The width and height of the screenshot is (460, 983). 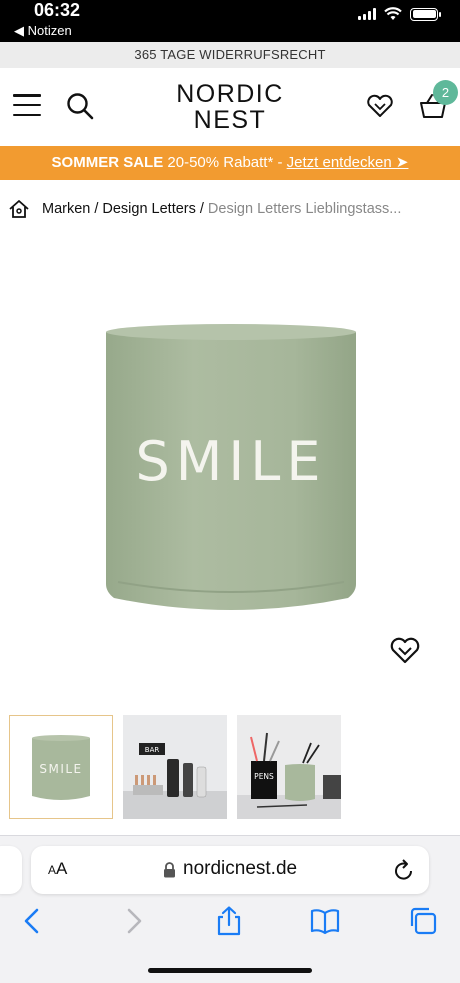 I want to click on text-size-button: AA, so click(x=57, y=869).